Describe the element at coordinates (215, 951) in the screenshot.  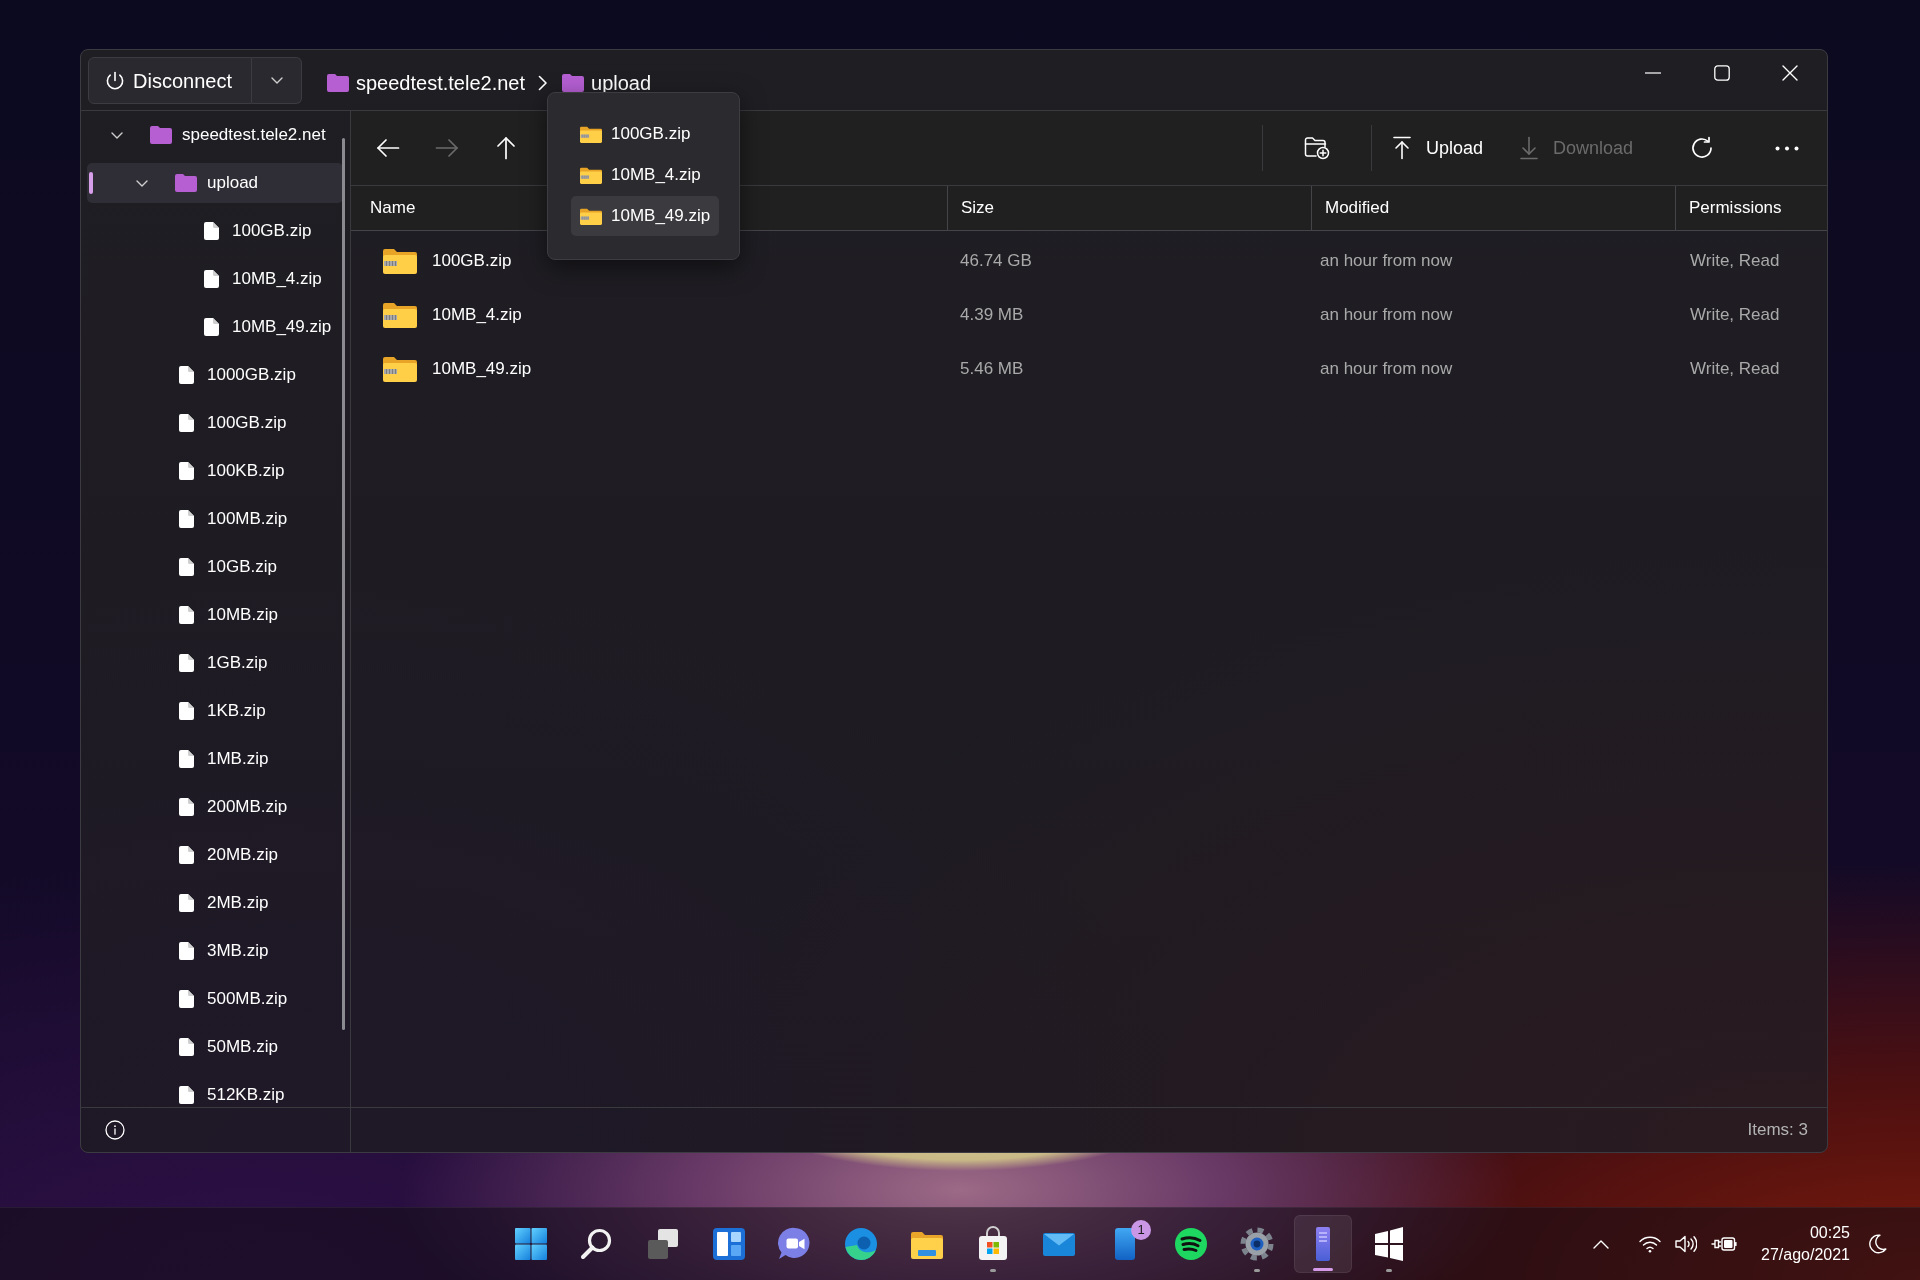
I see `tree-item: 3MB.zip` at that location.